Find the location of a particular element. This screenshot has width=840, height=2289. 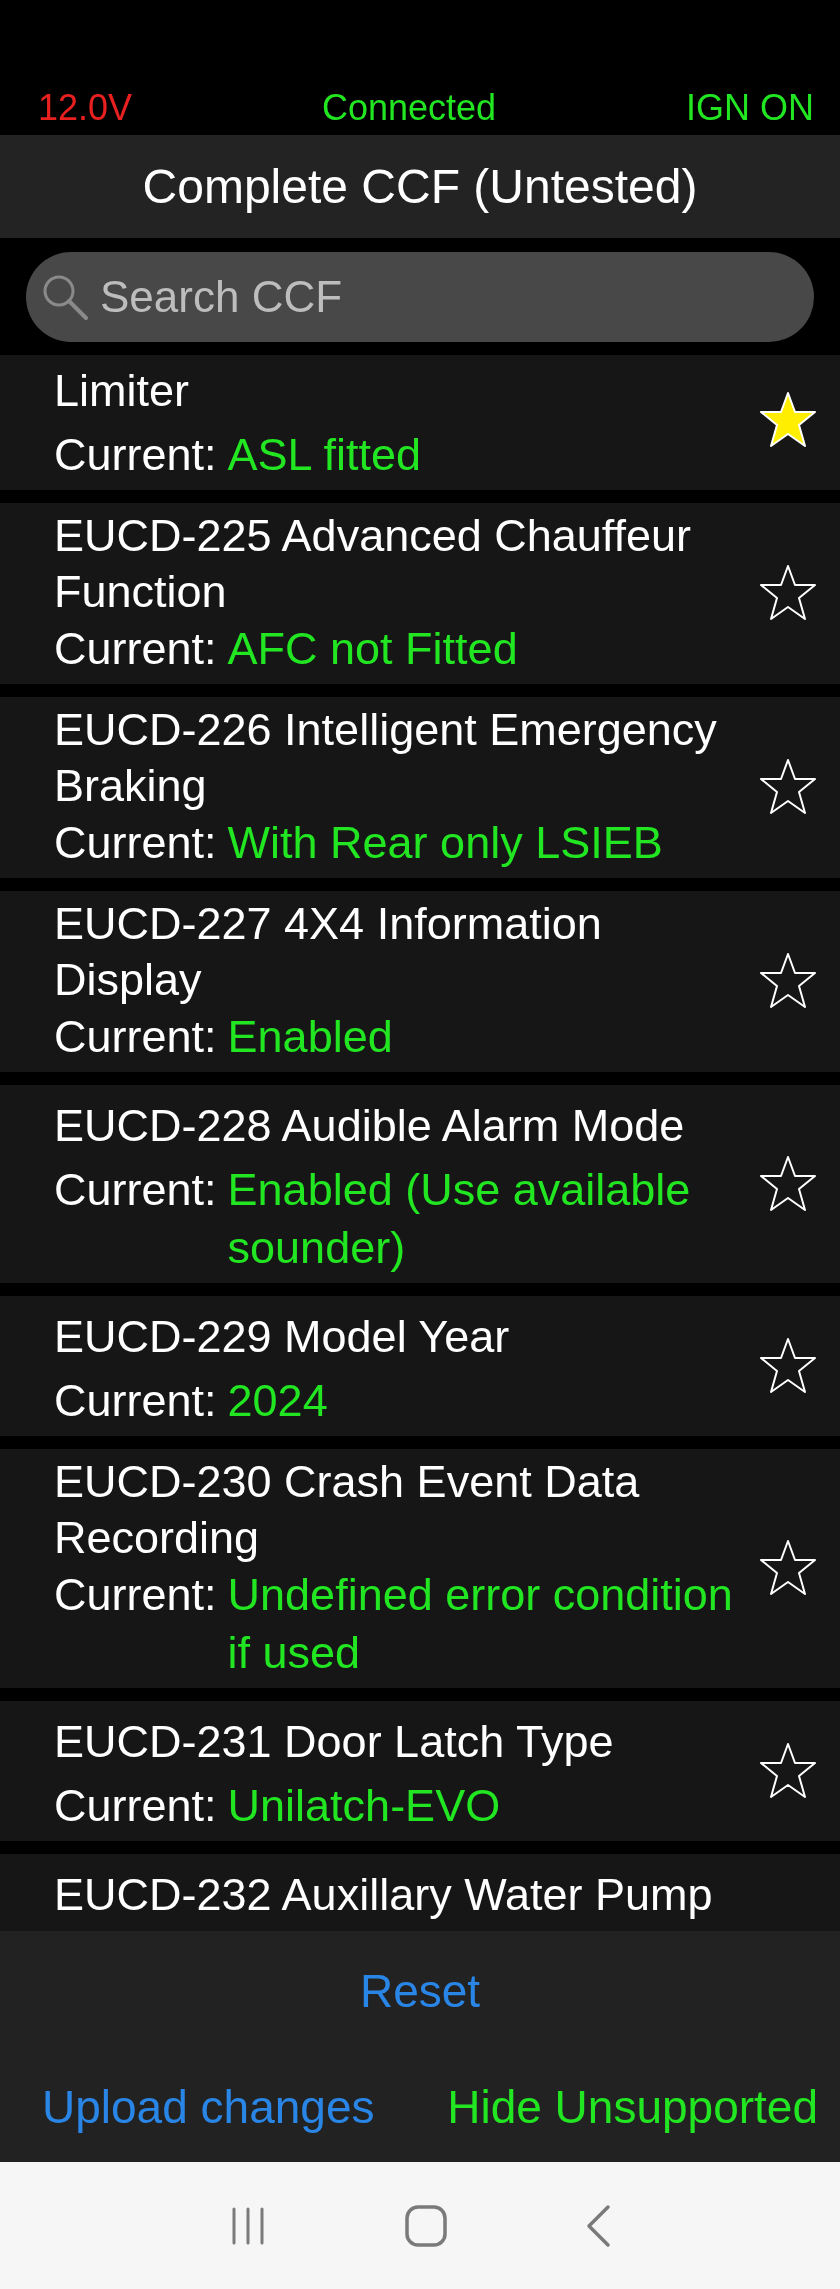

current-value: ASL fitted is located at coordinates (324, 455).